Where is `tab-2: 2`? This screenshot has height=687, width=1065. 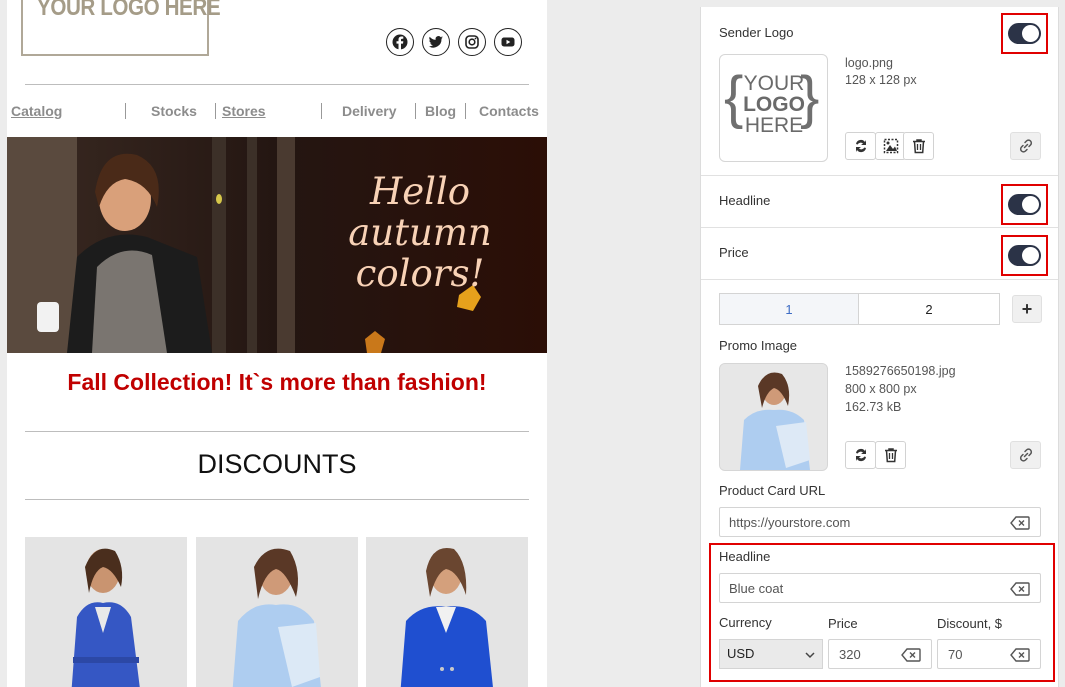 tab-2: 2 is located at coordinates (929, 309).